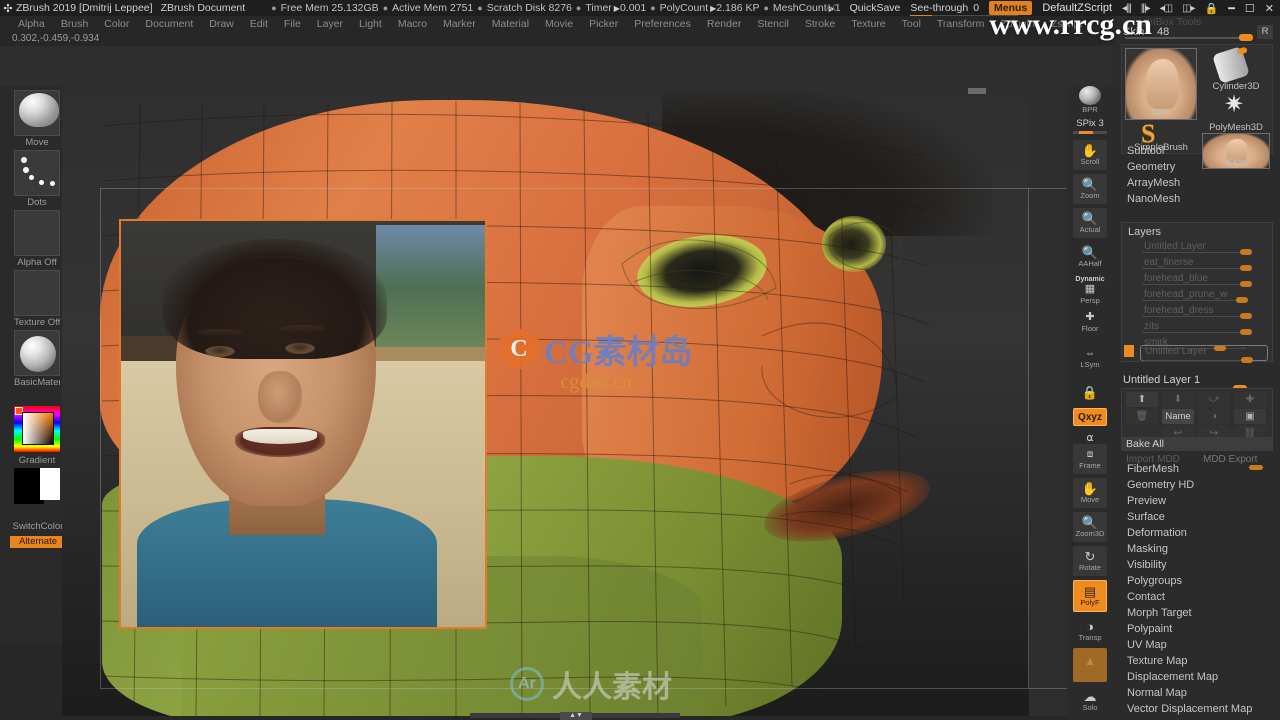 The image size is (1280, 720). Describe the element at coordinates (1090, 290) in the screenshot. I see `persp-button: Dynamic ▦ Persp` at that location.